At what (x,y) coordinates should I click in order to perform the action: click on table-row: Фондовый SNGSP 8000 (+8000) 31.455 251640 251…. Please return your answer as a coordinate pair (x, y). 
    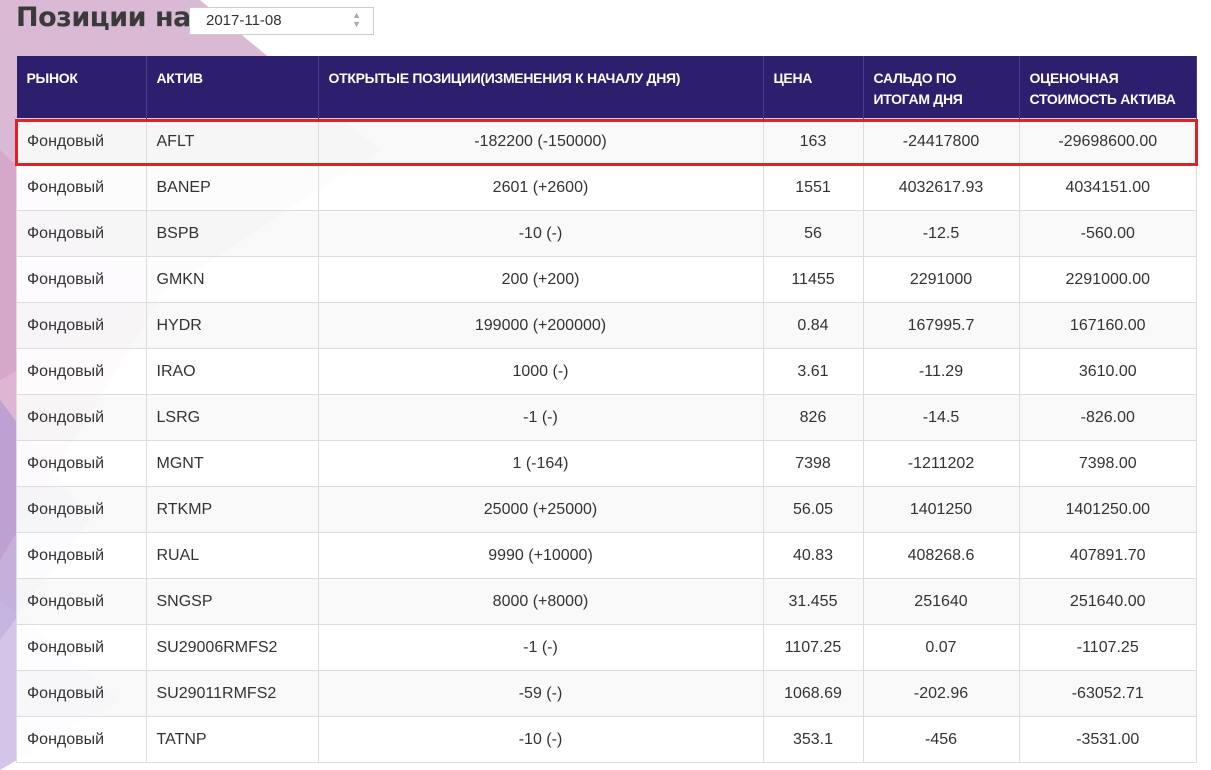
    Looking at the image, I should click on (606, 601).